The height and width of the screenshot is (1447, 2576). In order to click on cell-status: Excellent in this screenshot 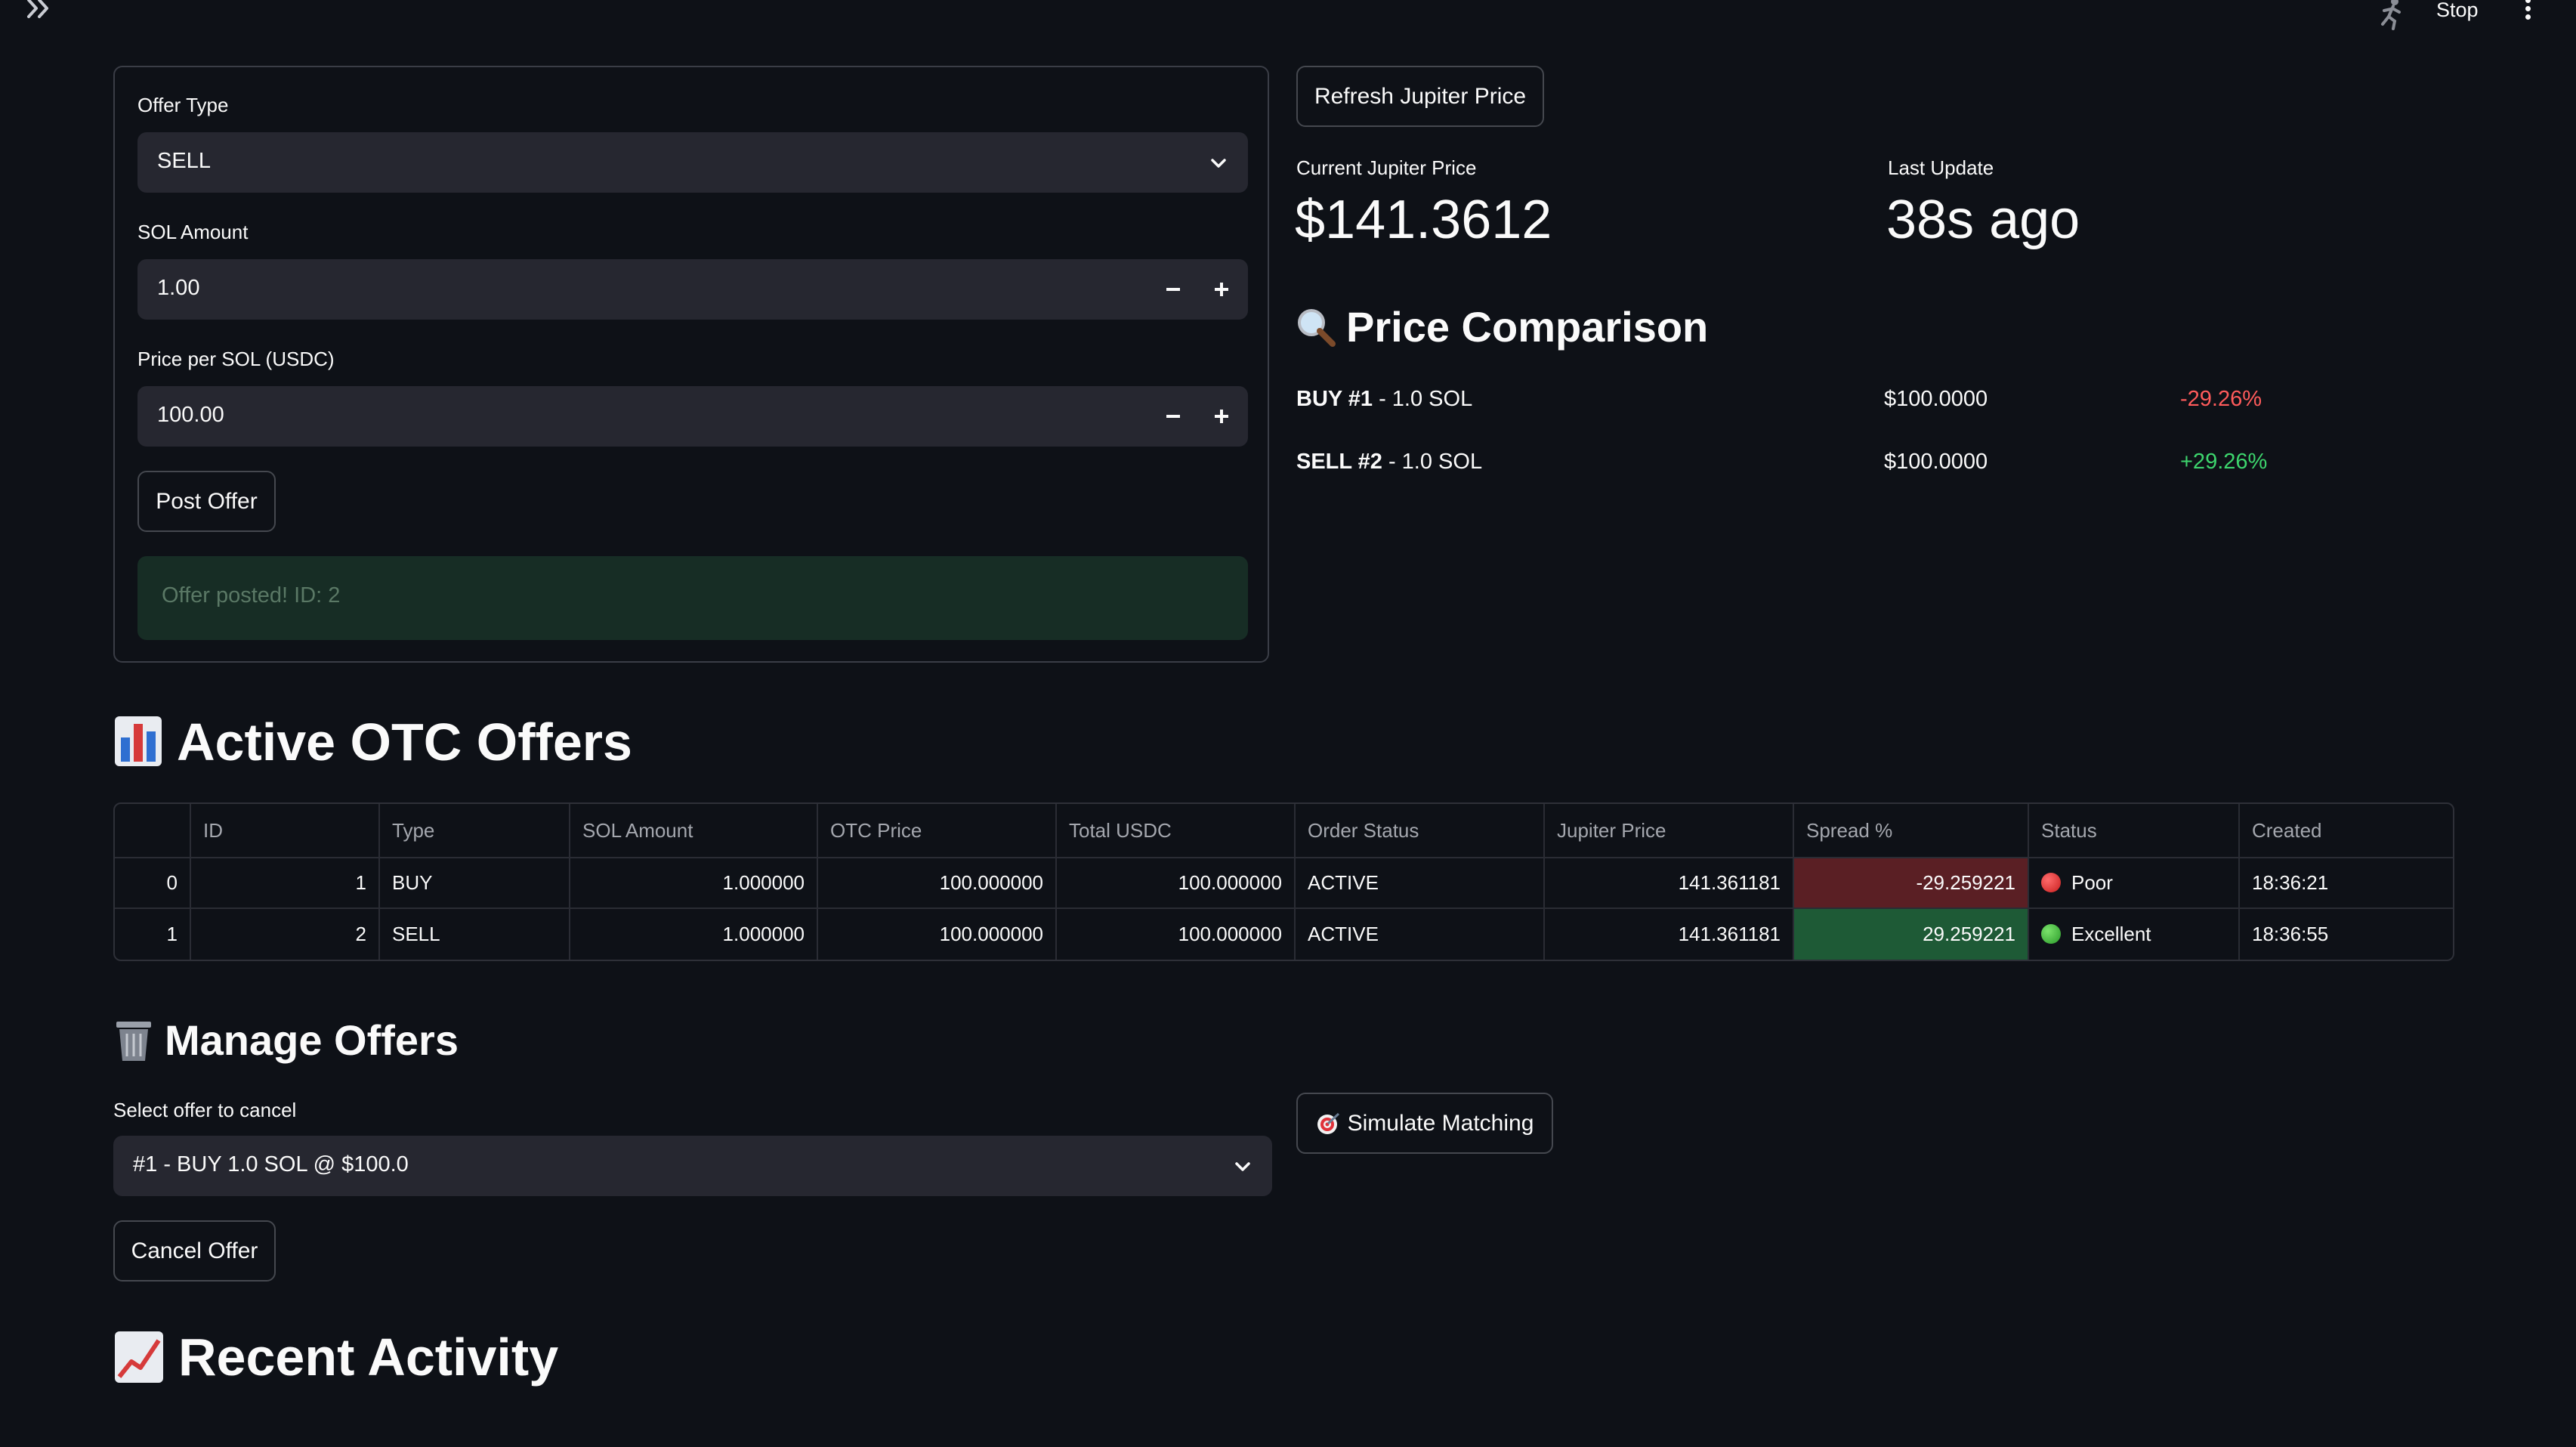, I will do `click(2134, 935)`.